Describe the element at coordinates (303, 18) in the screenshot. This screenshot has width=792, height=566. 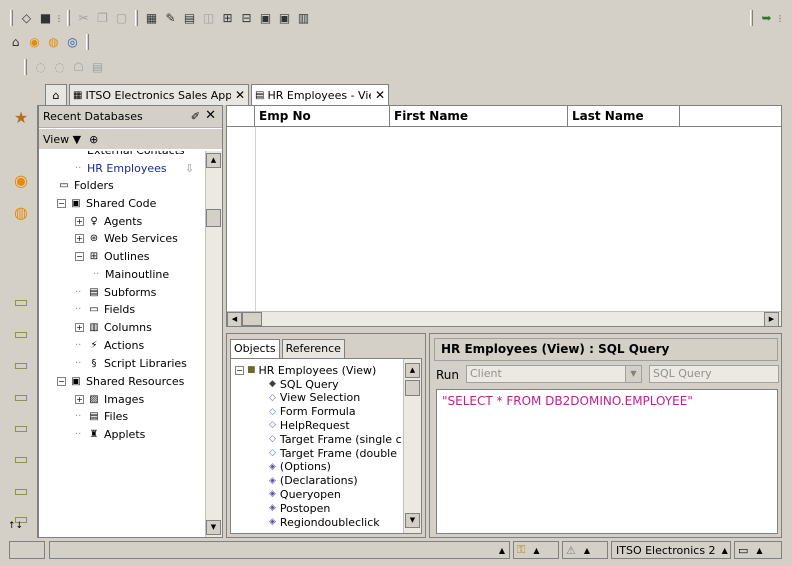
I see `layout-icon: ▥` at that location.